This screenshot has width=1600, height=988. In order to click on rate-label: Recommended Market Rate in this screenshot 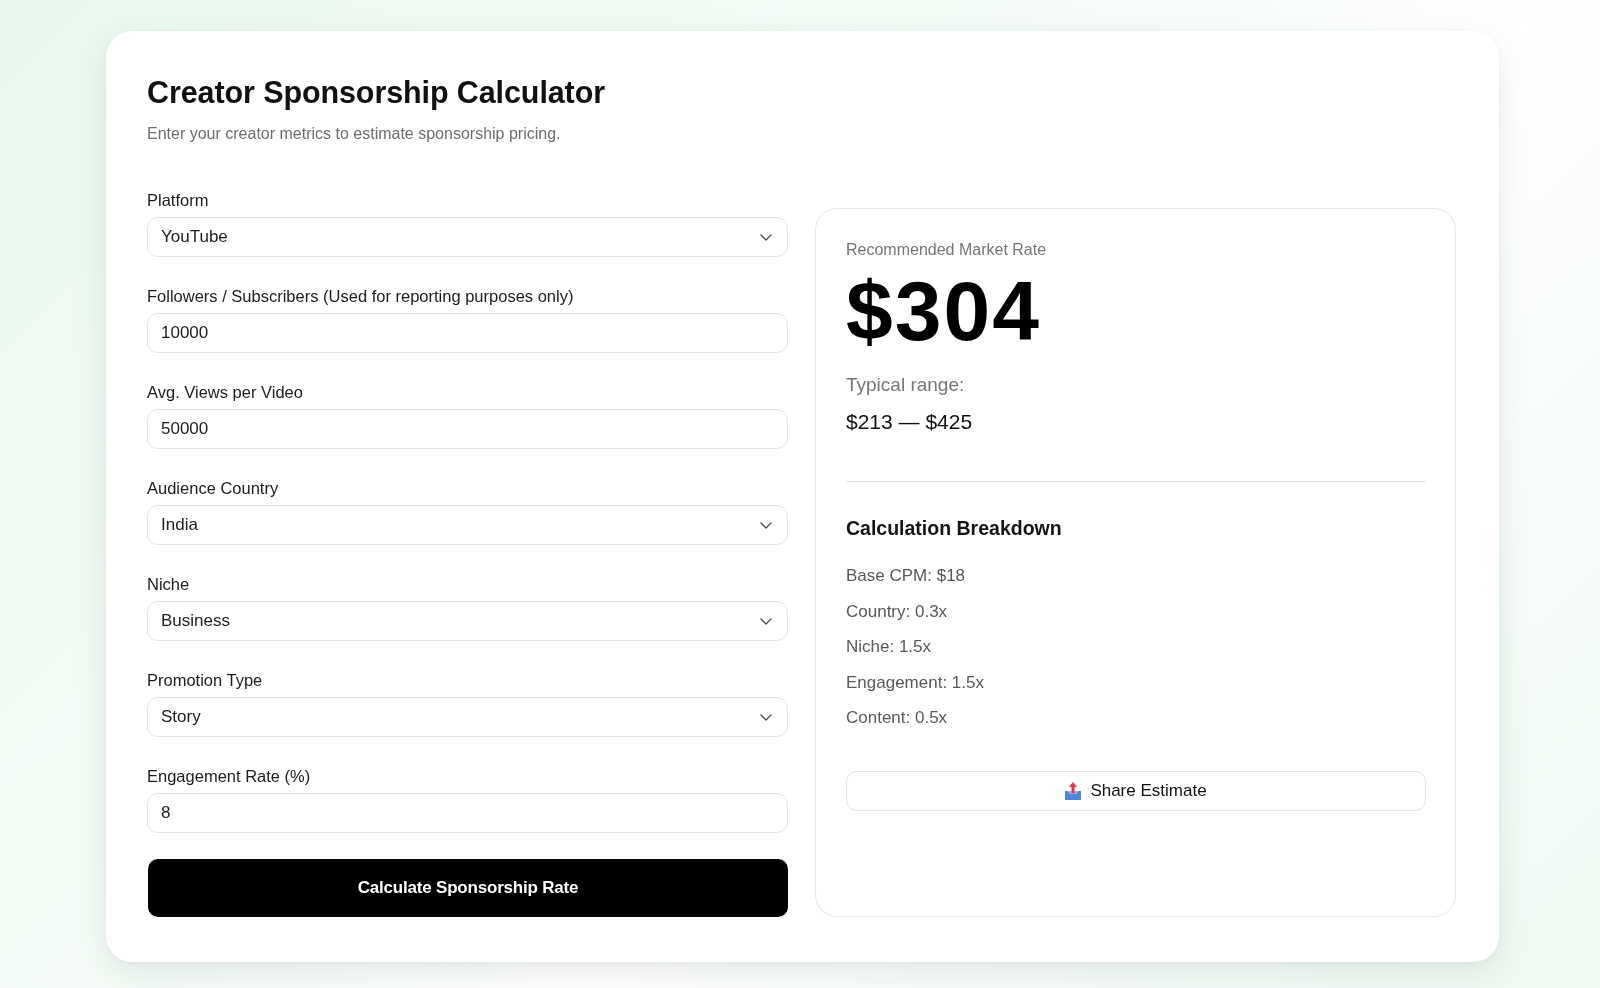, I will do `click(946, 250)`.